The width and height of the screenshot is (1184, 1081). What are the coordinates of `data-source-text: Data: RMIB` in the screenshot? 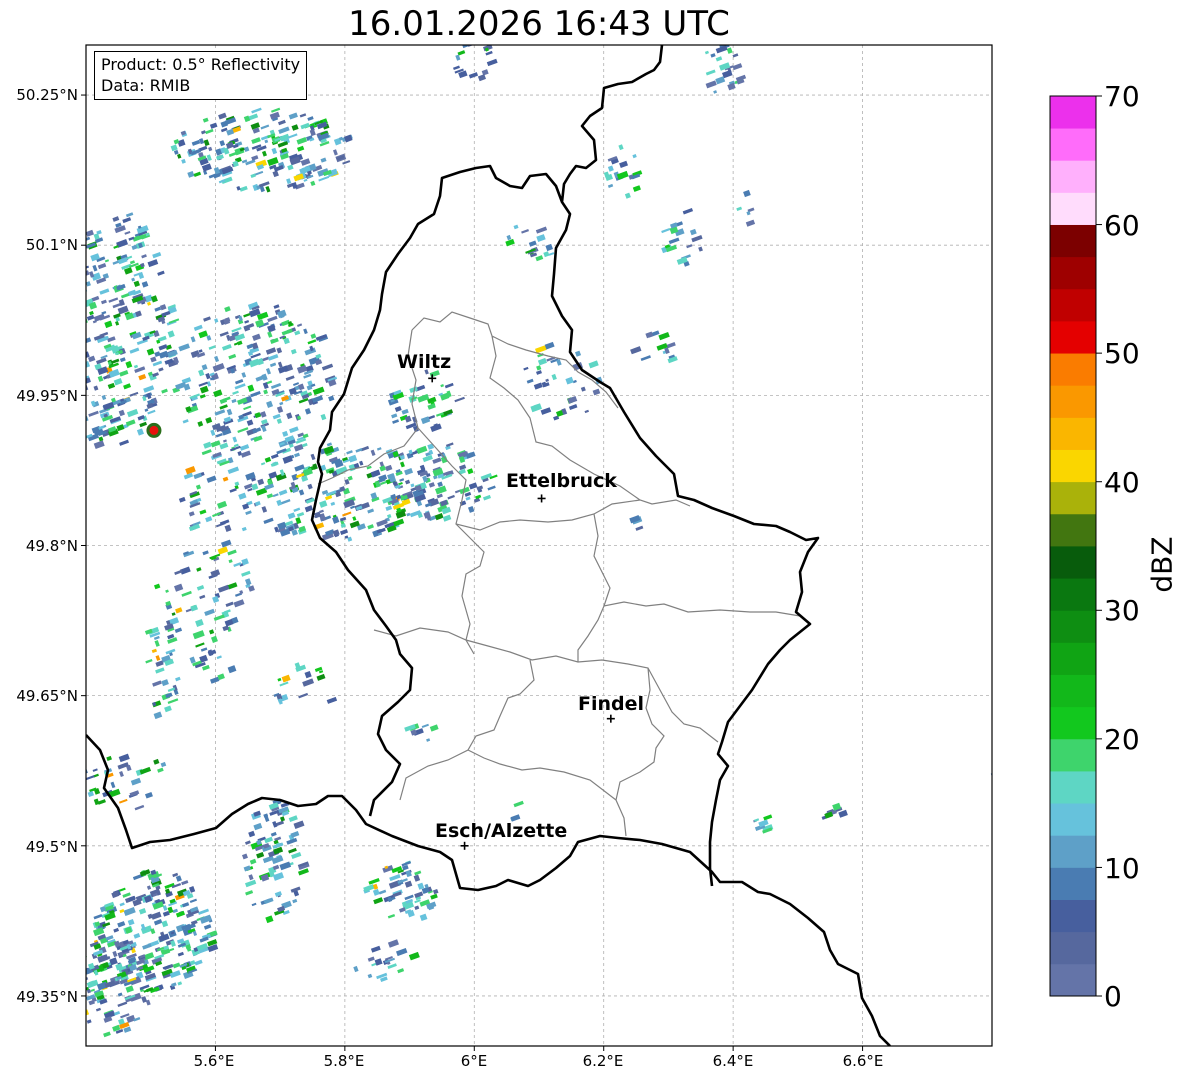 It's located at (146, 85).